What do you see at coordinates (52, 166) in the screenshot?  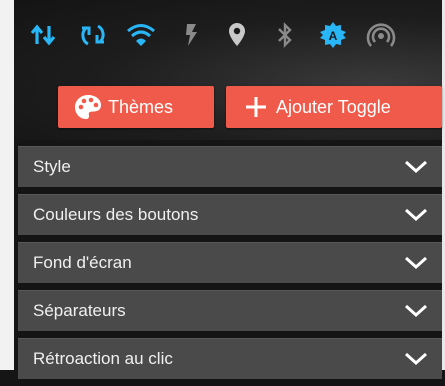 I see `section-label: Style` at bounding box center [52, 166].